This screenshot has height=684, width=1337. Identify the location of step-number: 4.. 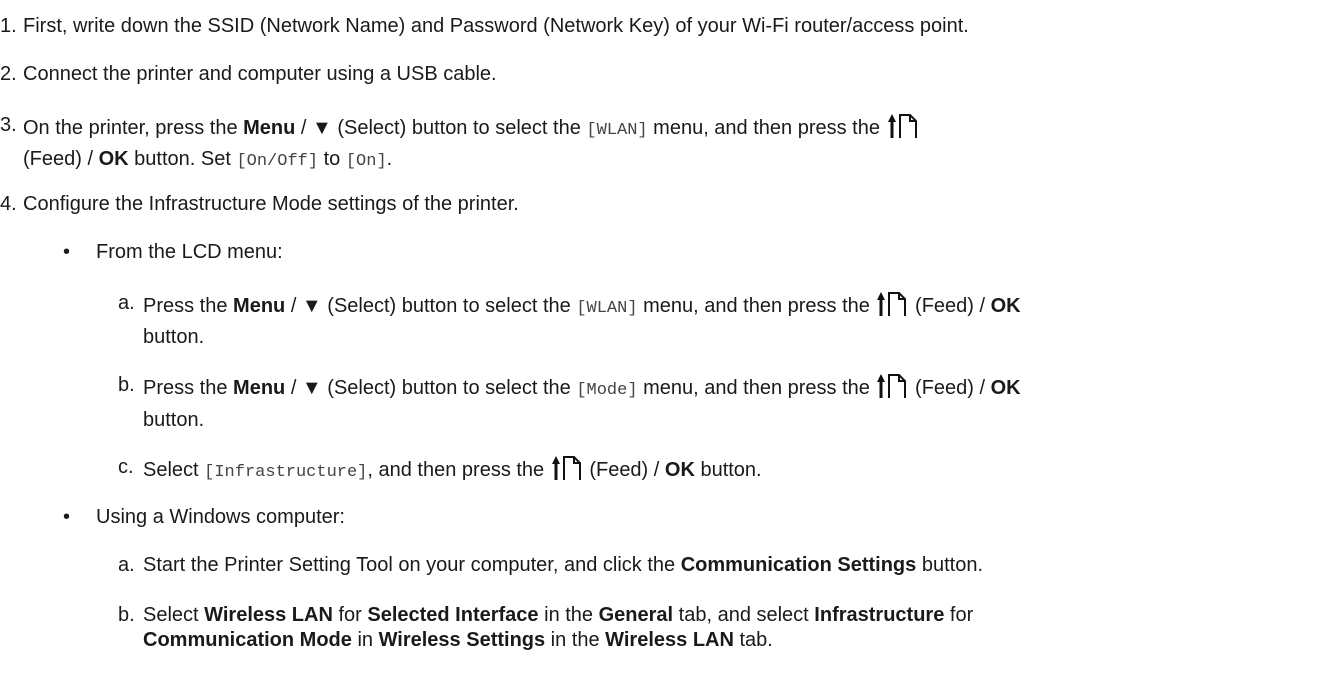
(8, 204).